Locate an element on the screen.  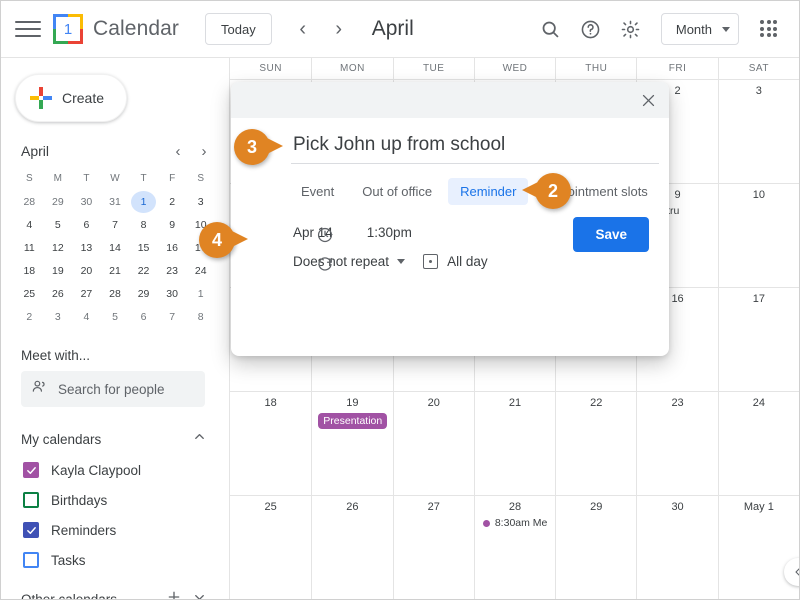
event-title-input is located at coordinates (475, 148).